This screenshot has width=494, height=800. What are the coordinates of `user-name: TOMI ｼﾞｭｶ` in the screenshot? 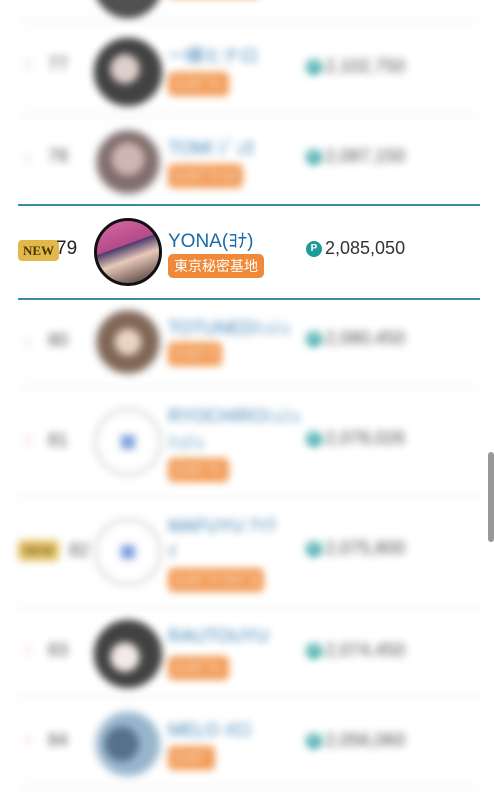 It's located at (211, 147).